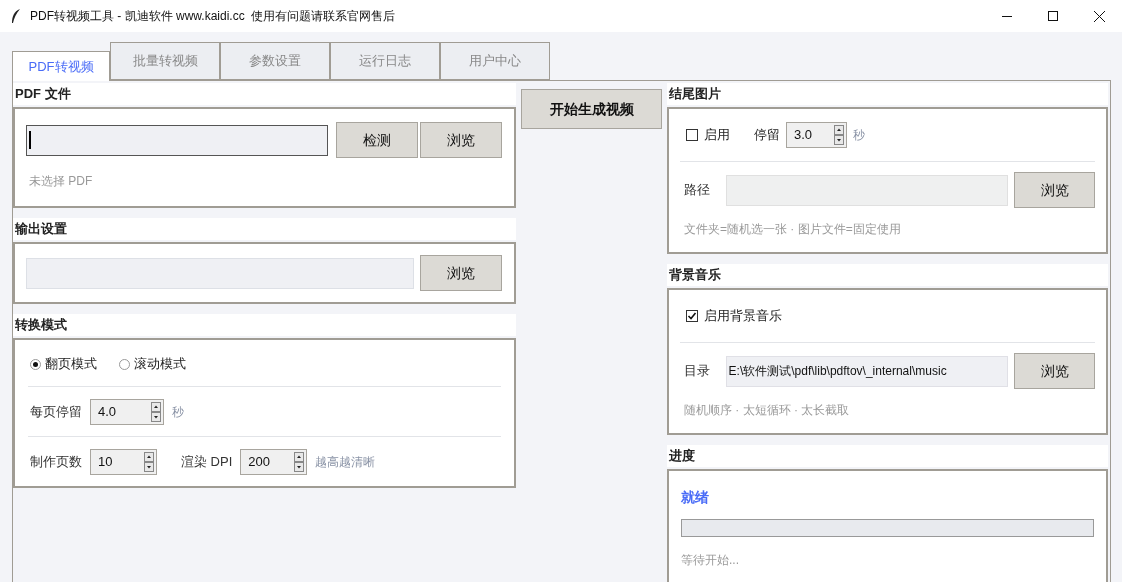 The width and height of the screenshot is (1122, 582). What do you see at coordinates (345, 462) in the screenshot?
I see `hint-text: 越高越清晰` at bounding box center [345, 462].